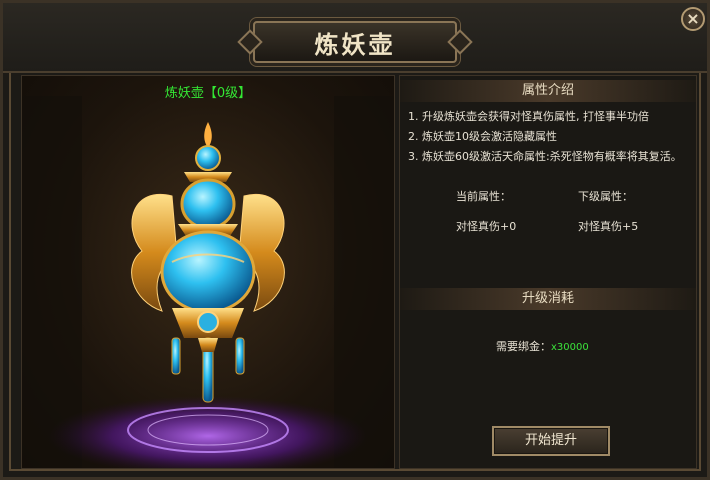  Describe the element at coordinates (523, 346) in the screenshot. I see `cost-label: 需要绑金：` at that location.